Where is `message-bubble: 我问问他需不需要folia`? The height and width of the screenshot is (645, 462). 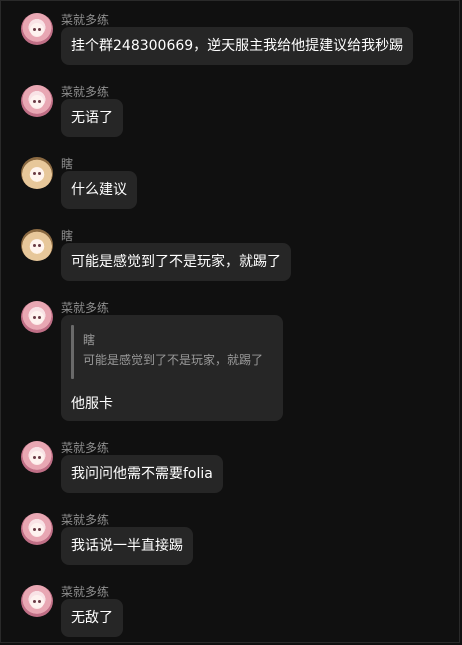 message-bubble: 我问问他需不需要folia is located at coordinates (142, 474).